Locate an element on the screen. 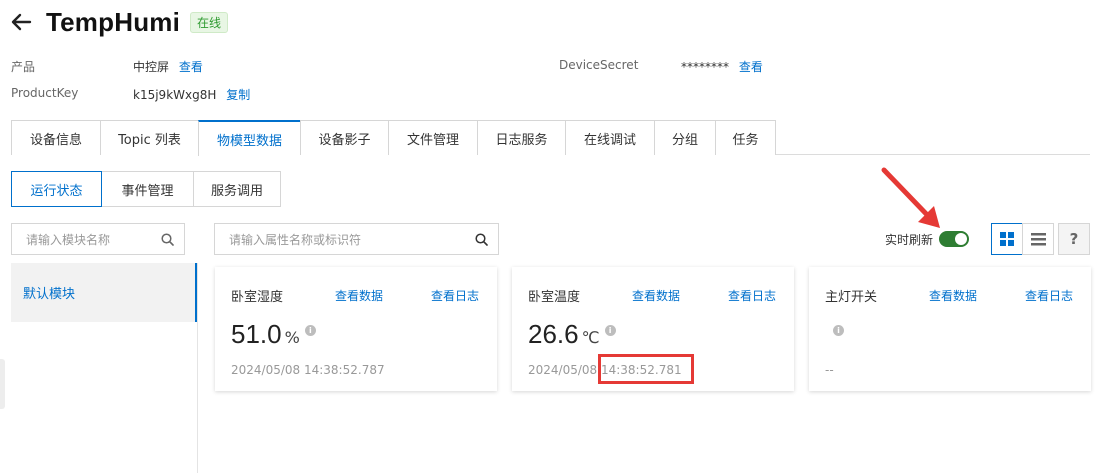 The height and width of the screenshot is (473, 1108). value-unit: ℃ is located at coordinates (590, 337).